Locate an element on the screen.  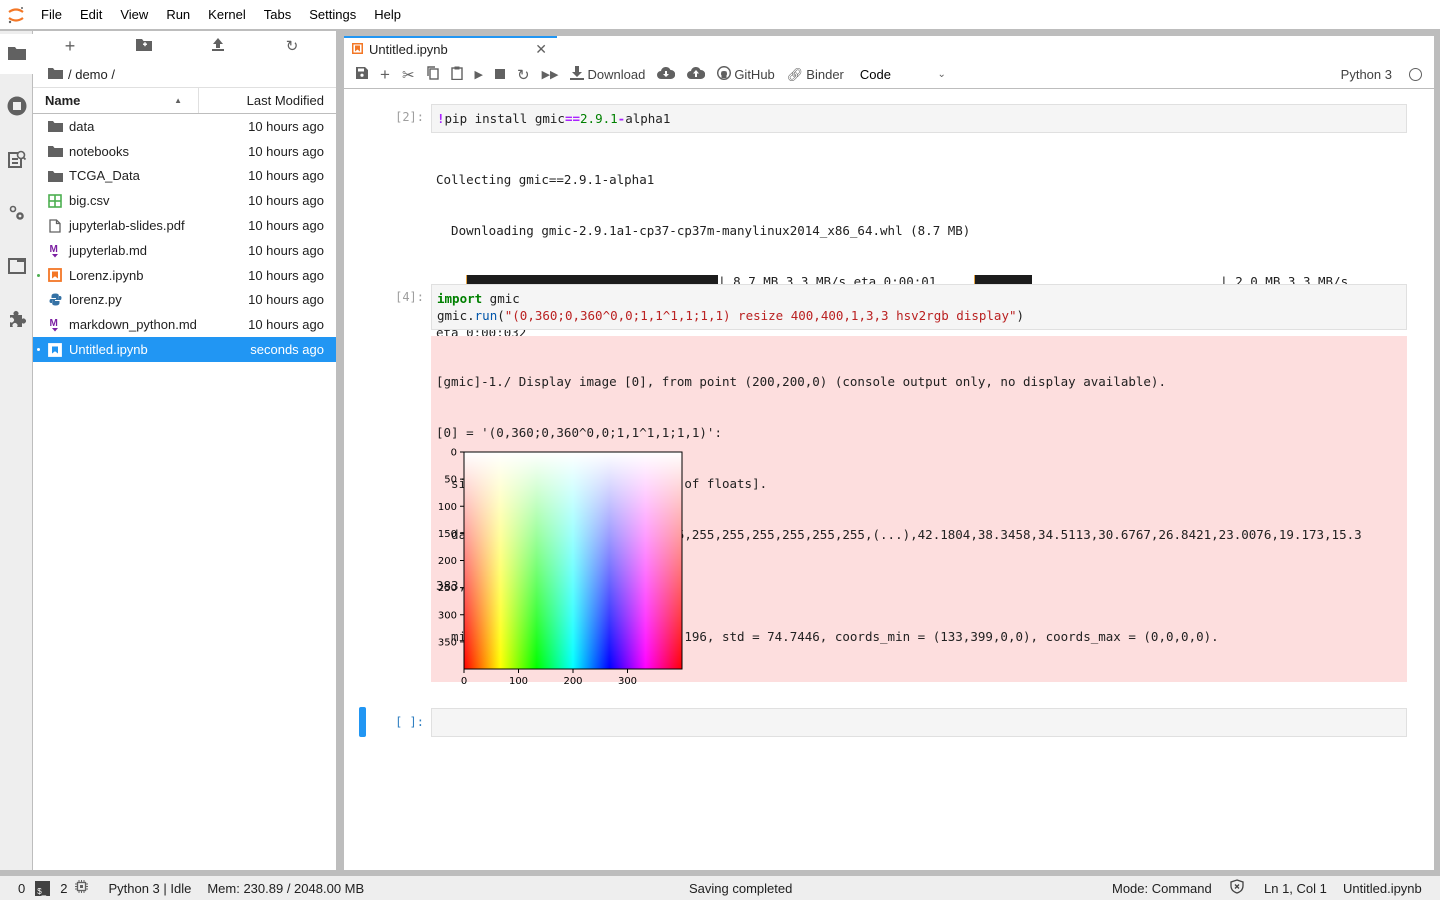
stop-icon is located at coordinates (499, 74).